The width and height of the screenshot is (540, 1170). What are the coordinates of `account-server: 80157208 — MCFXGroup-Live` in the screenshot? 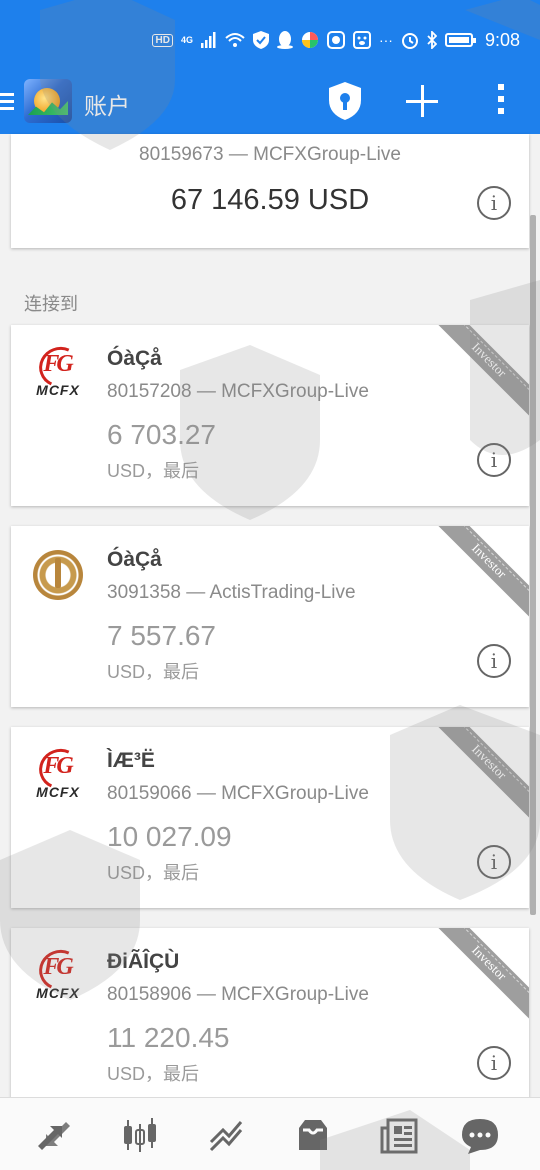 It's located at (238, 391).